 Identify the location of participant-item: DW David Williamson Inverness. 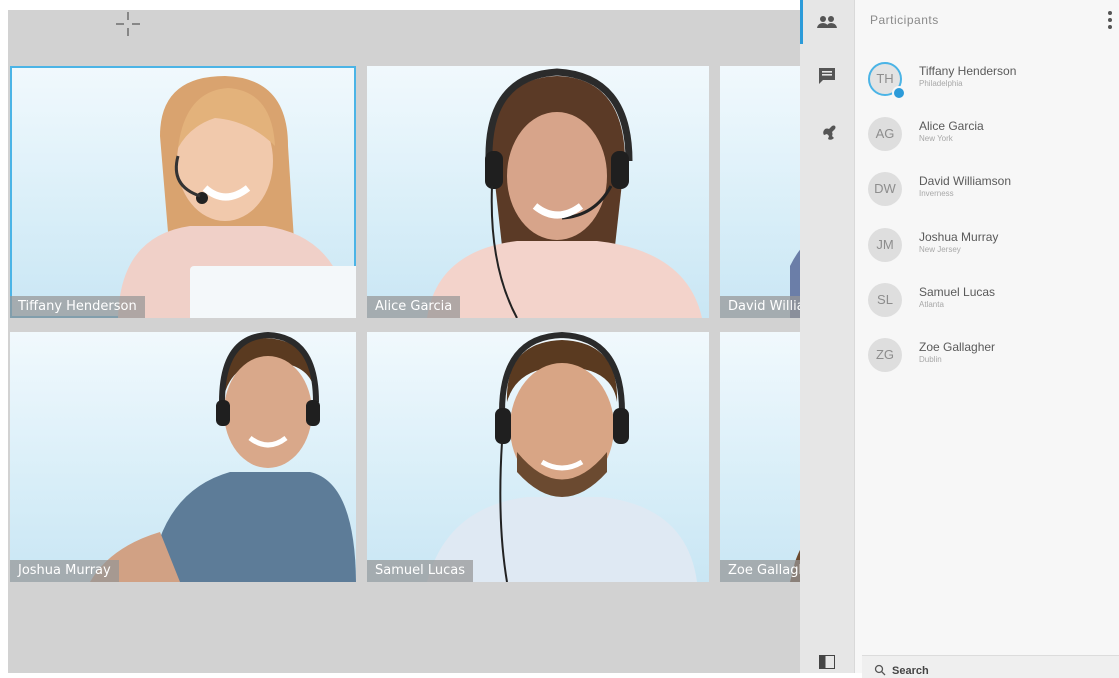
(987, 196).